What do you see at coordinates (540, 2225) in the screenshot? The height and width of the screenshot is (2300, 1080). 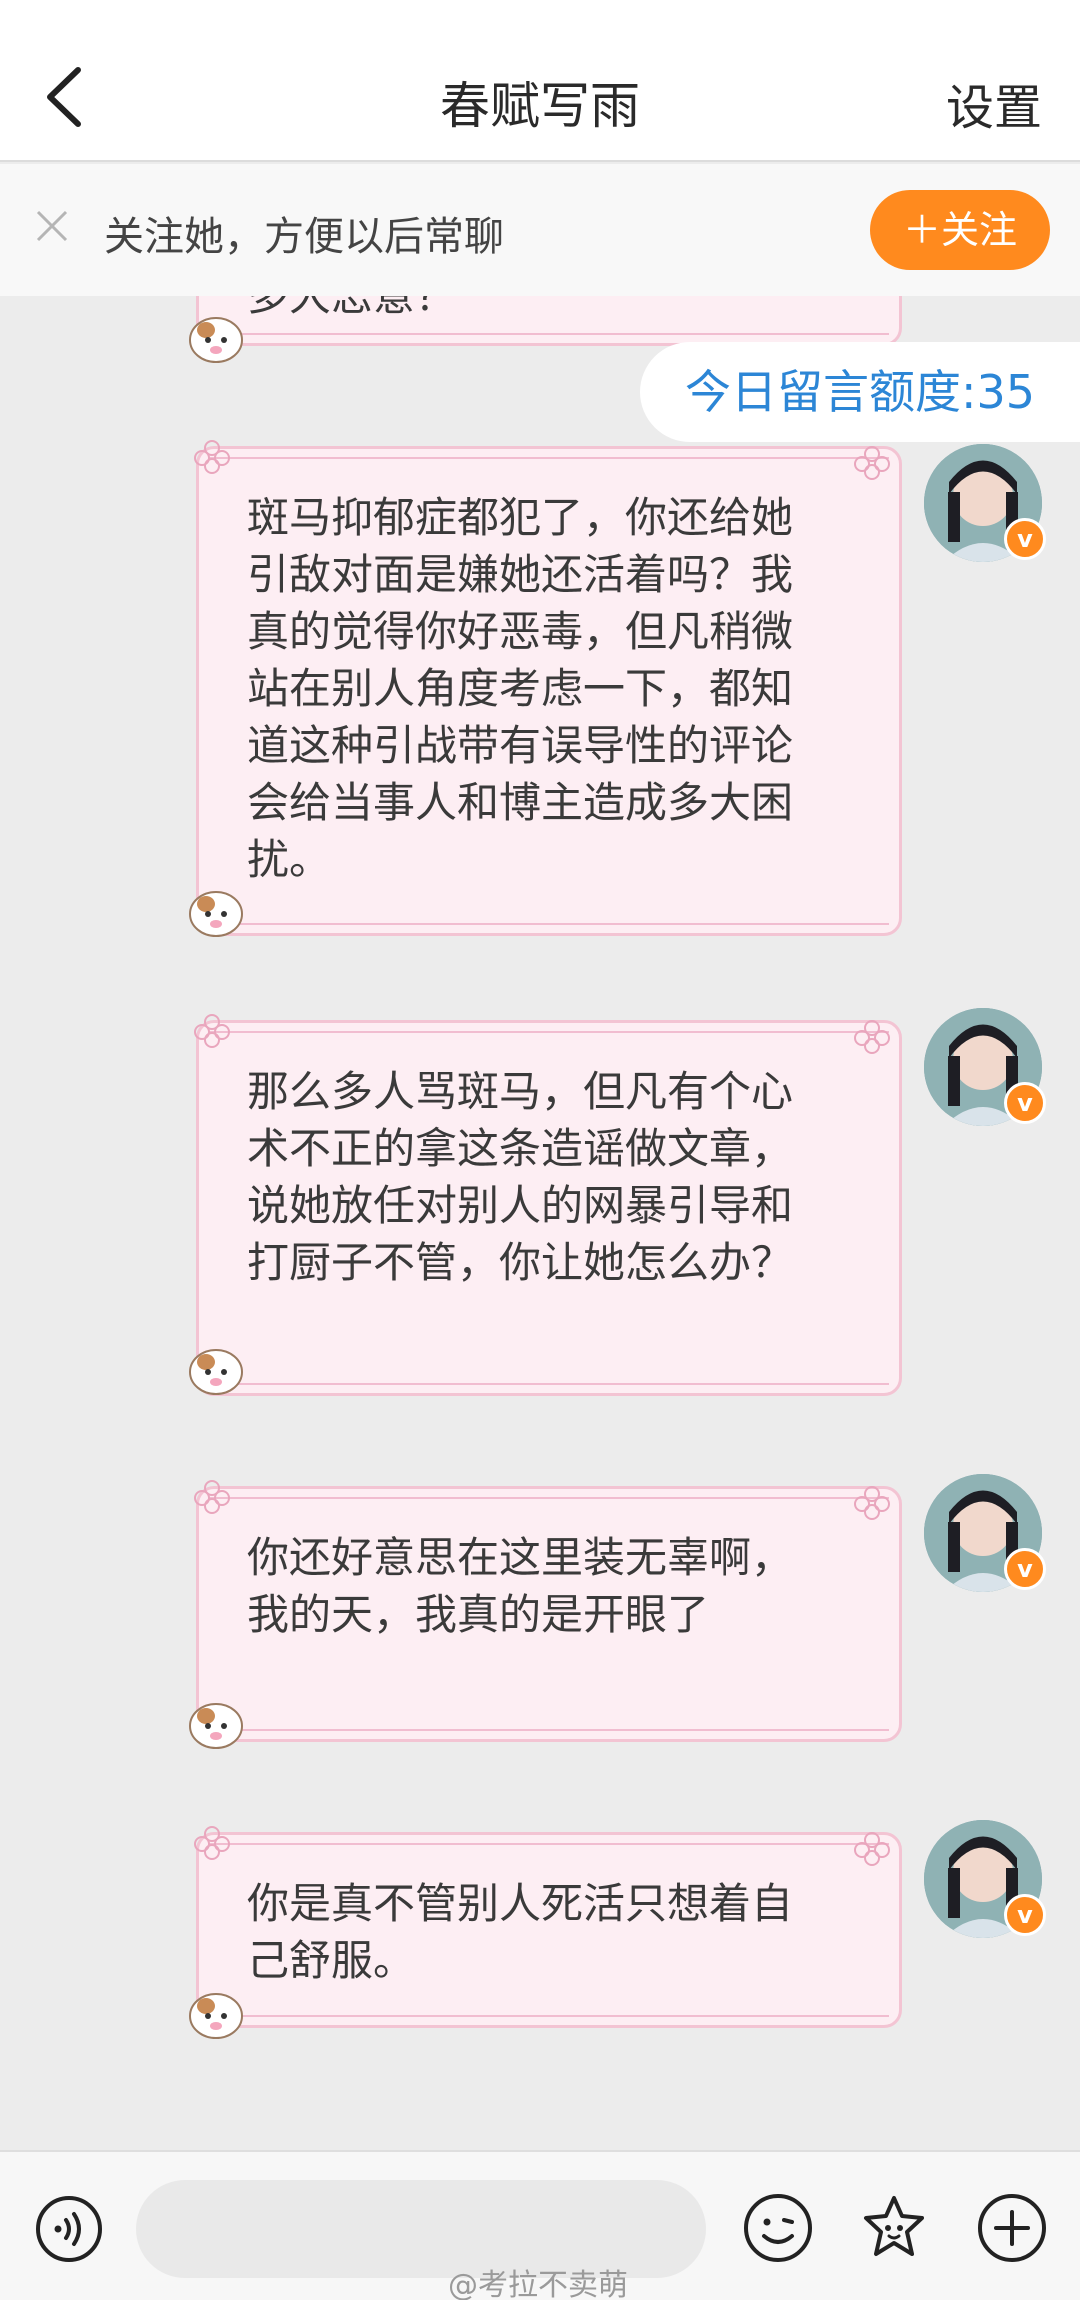 I see `message-composer: @考拉不卖萌` at bounding box center [540, 2225].